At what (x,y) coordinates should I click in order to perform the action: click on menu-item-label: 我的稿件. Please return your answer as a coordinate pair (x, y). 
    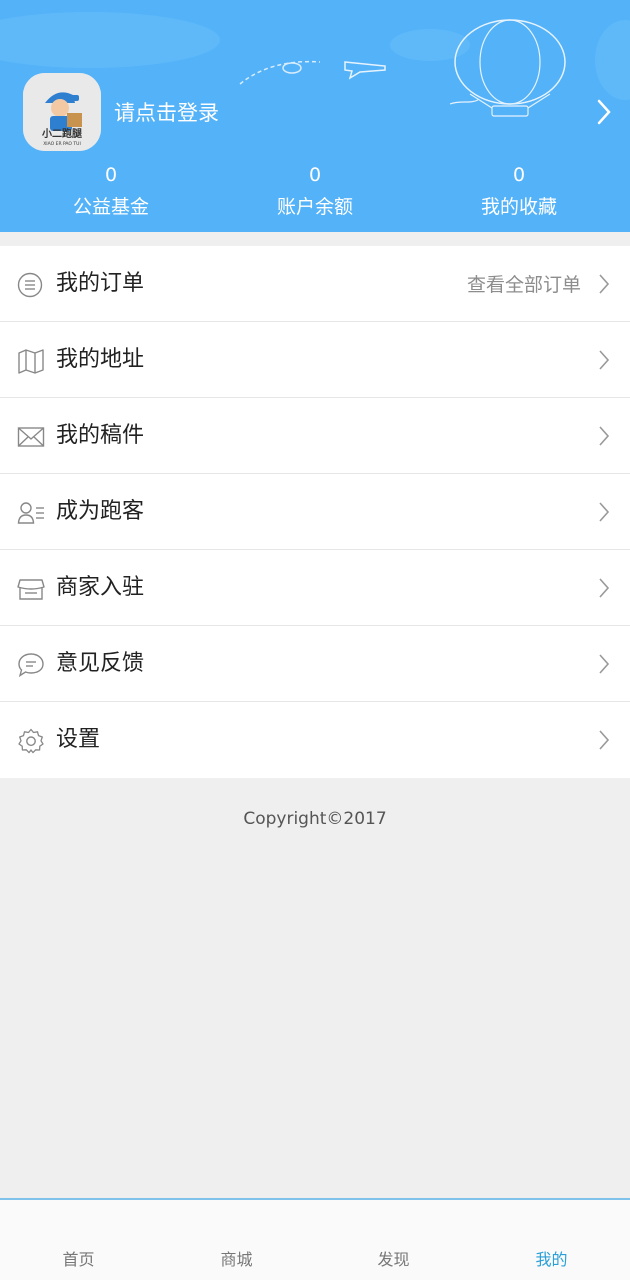
    Looking at the image, I should click on (100, 435).